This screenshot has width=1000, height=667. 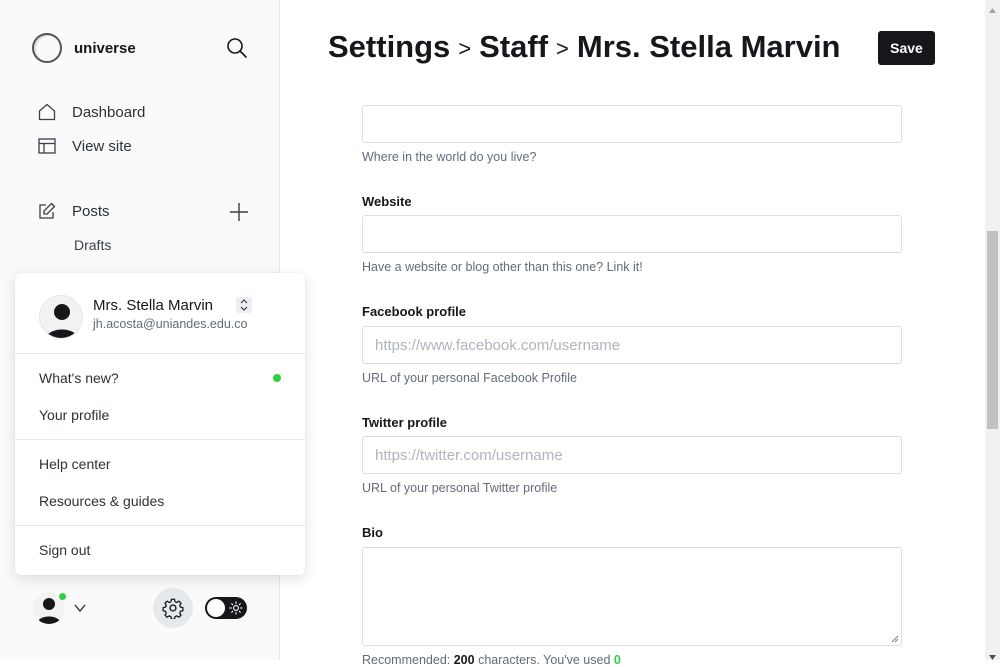 What do you see at coordinates (895, 639) in the screenshot?
I see `resize-handle-icon` at bounding box center [895, 639].